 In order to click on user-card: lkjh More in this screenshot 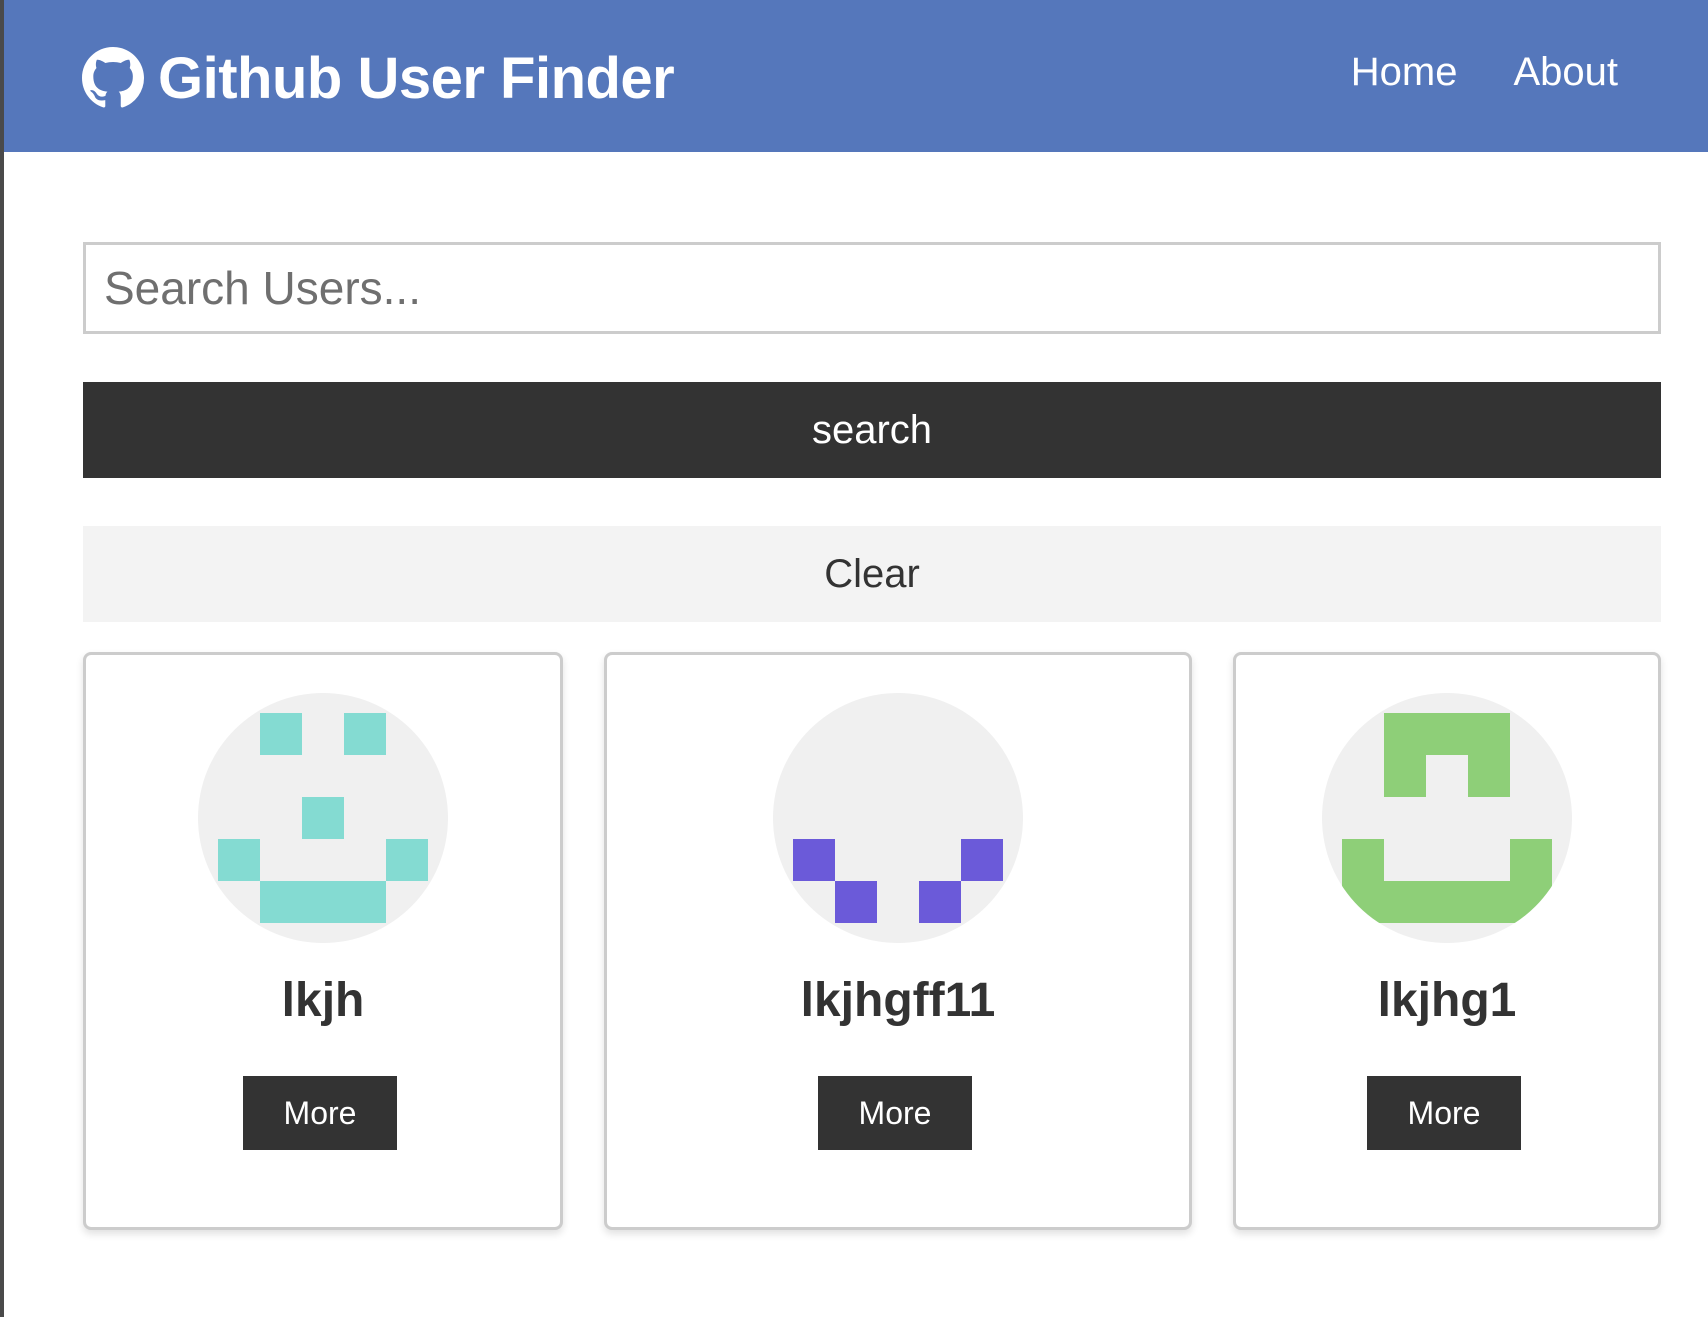, I will do `click(323, 941)`.